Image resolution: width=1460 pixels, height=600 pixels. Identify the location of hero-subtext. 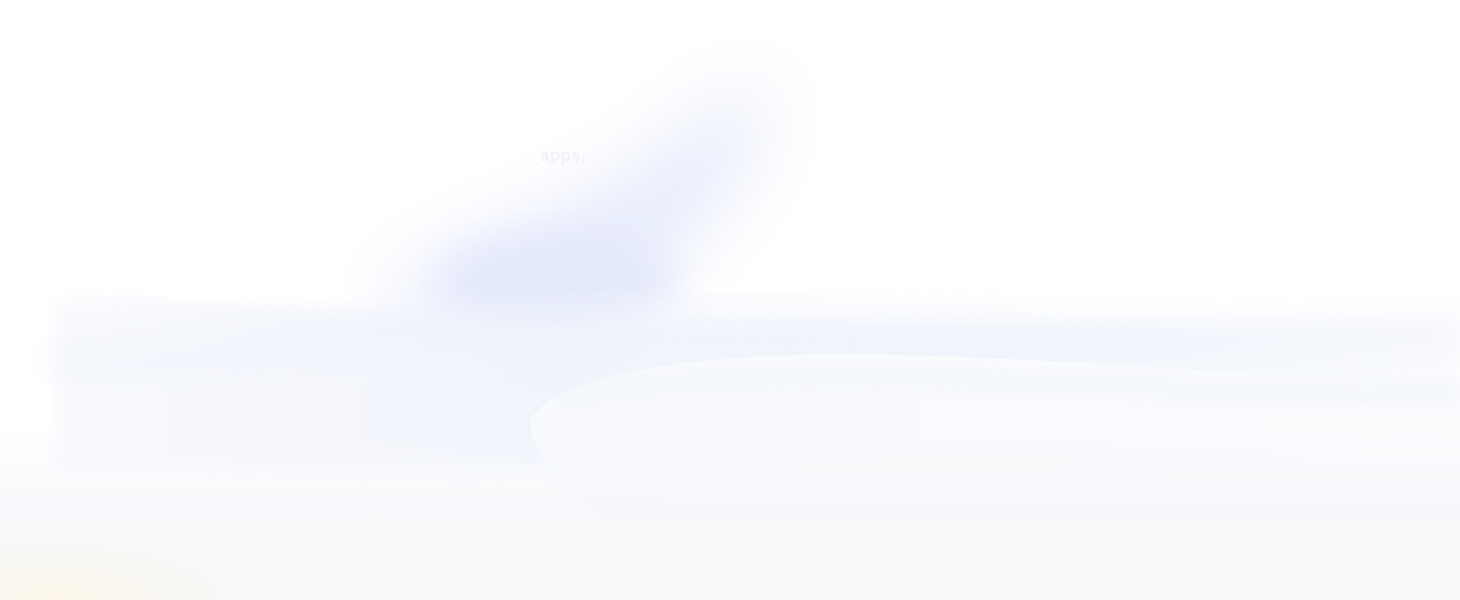
(205, 262).